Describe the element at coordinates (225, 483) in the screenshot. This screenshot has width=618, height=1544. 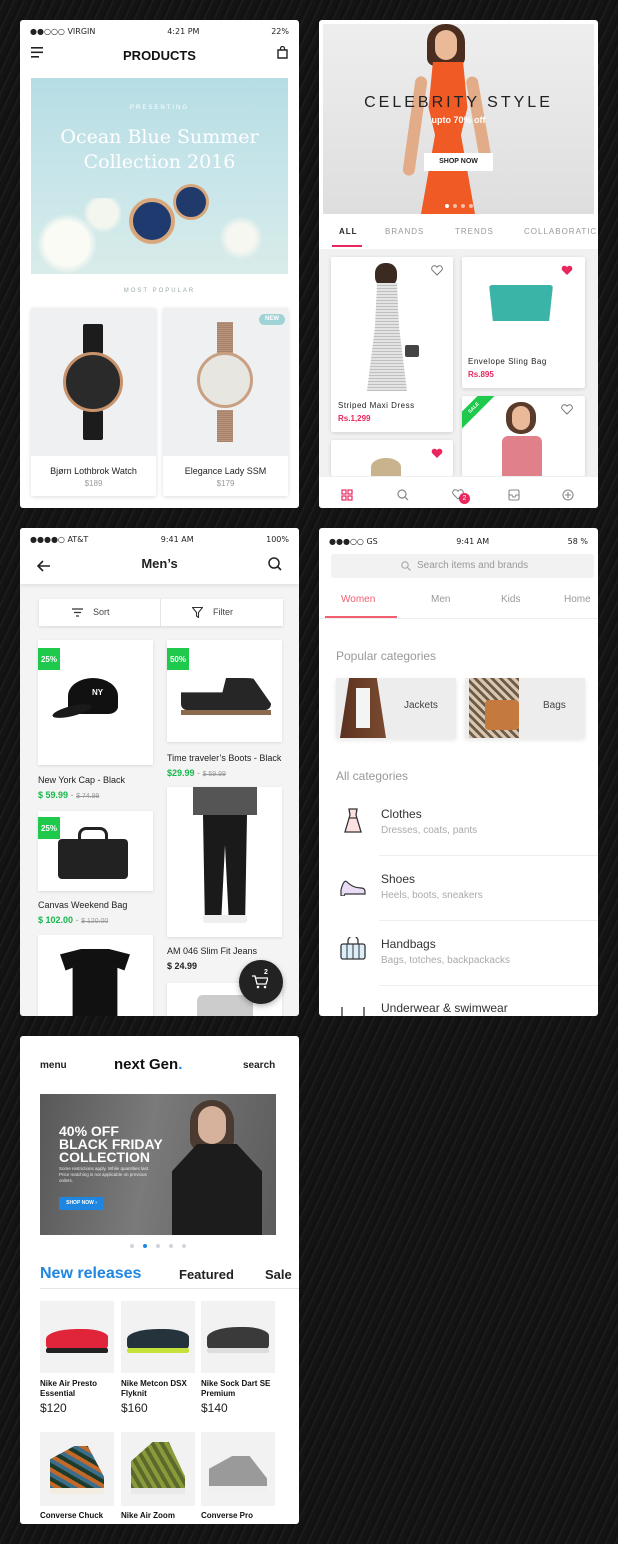
I see `product-price: $179` at that location.